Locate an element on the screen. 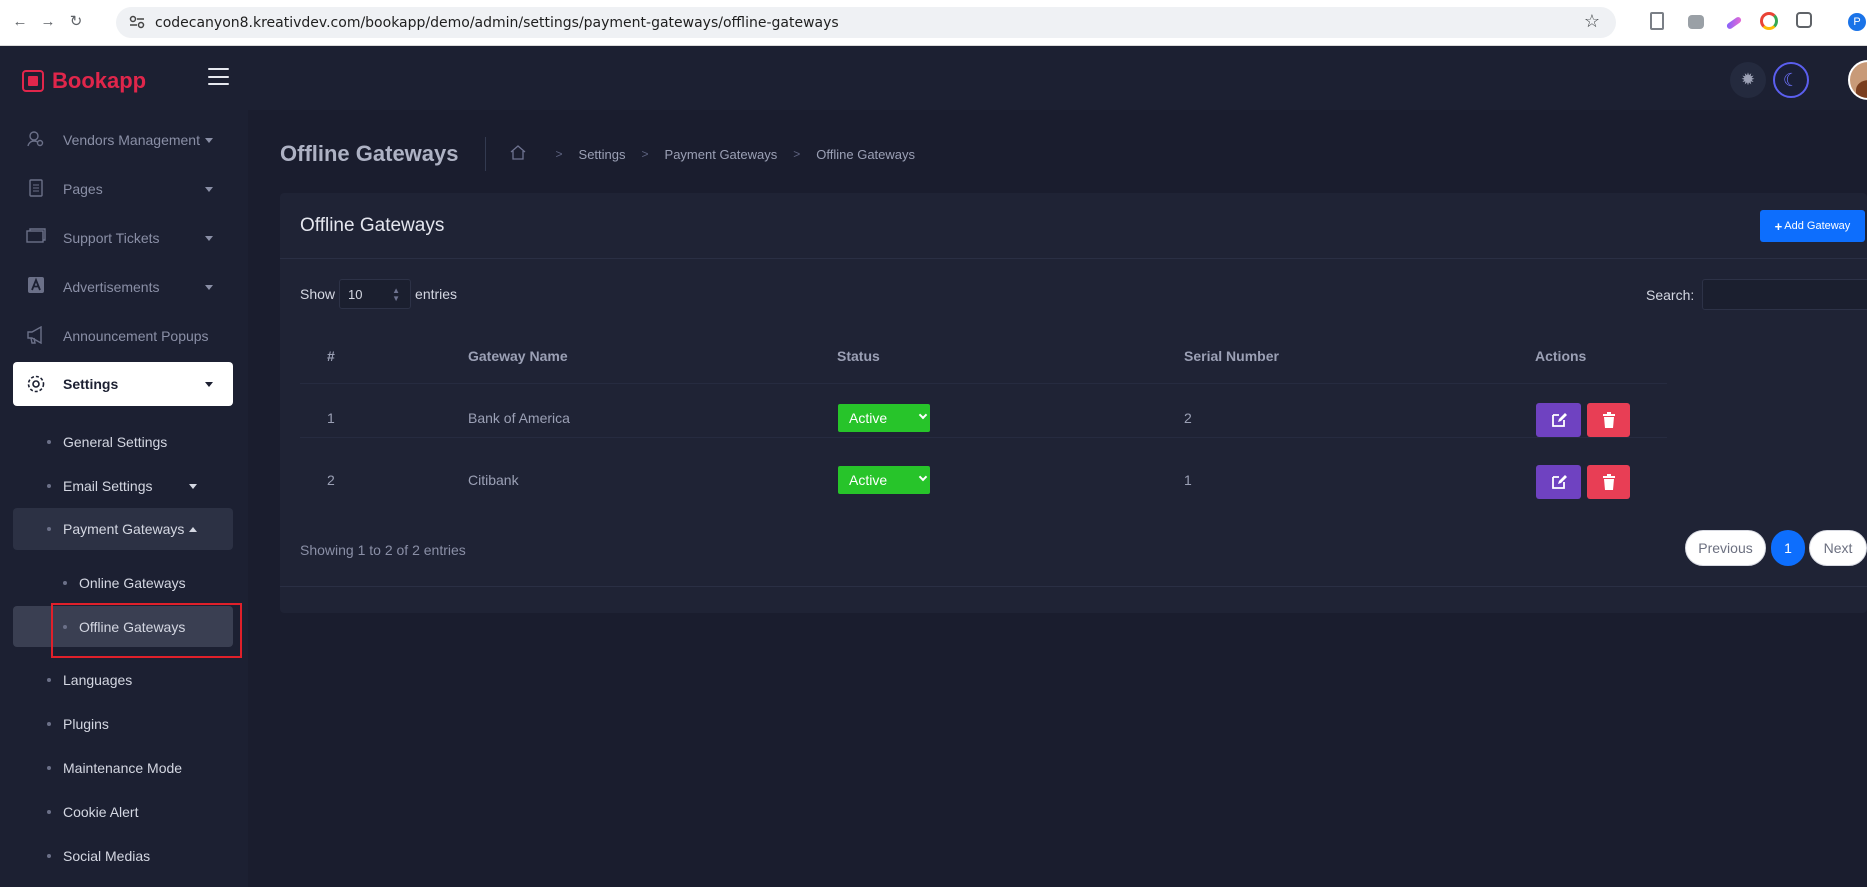  sidebar-item-label: Vendors Management is located at coordinates (131, 140).